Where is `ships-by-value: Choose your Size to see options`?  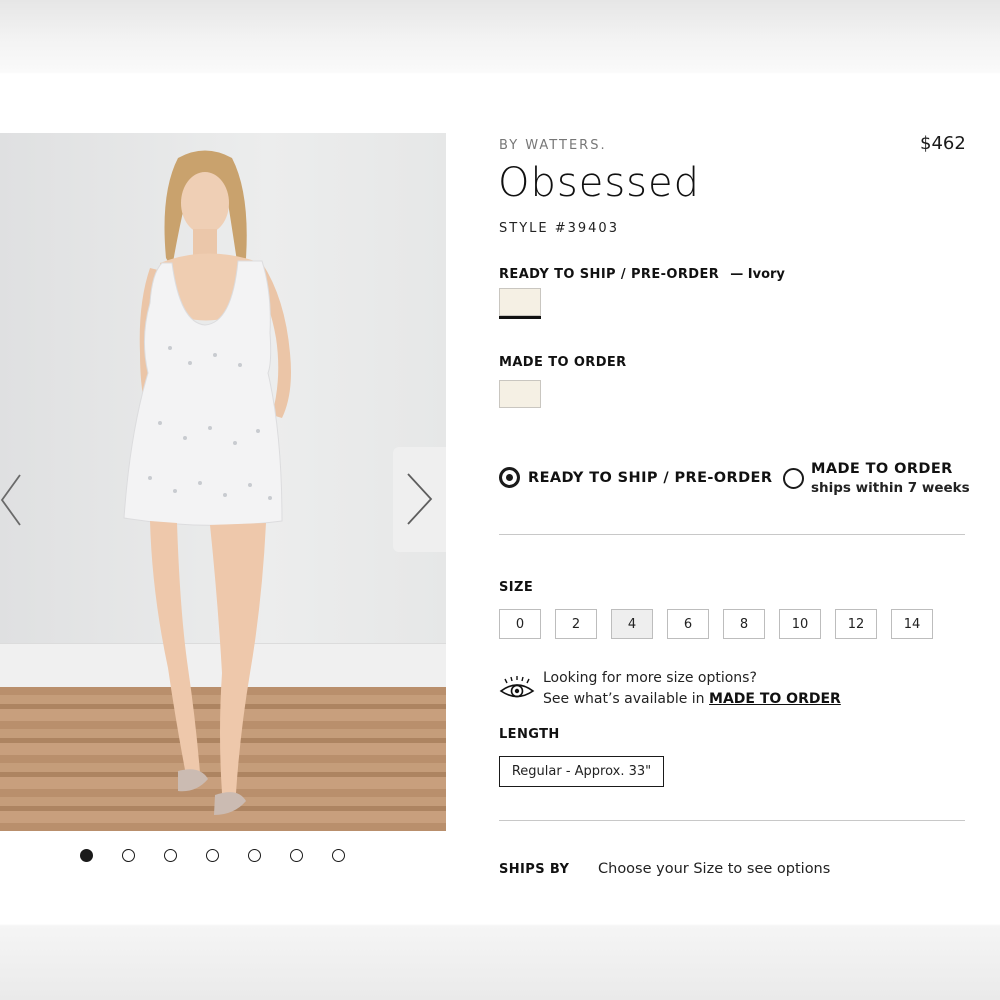 ships-by-value: Choose your Size to see options is located at coordinates (714, 869).